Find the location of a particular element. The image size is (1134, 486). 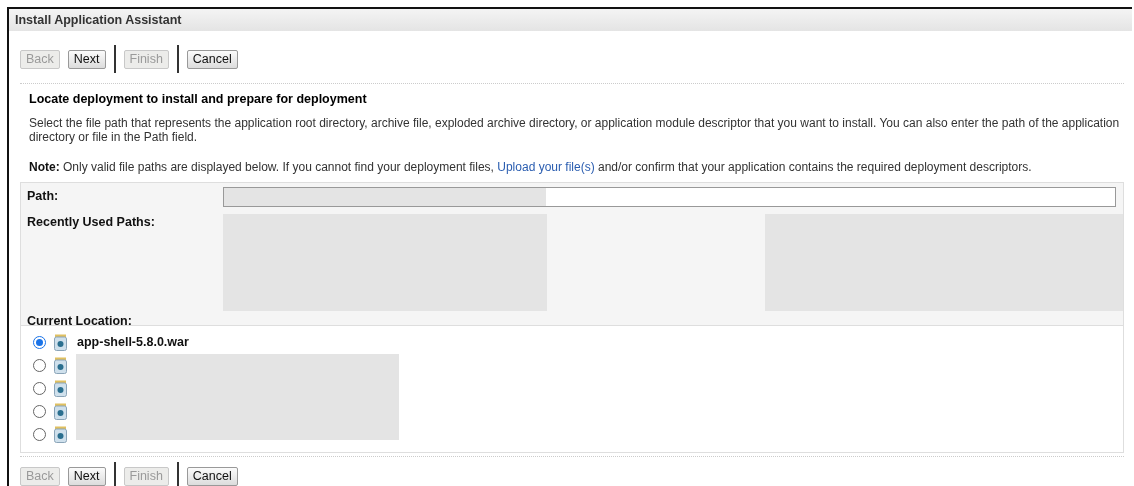

path-label: Path: is located at coordinates (43, 196).